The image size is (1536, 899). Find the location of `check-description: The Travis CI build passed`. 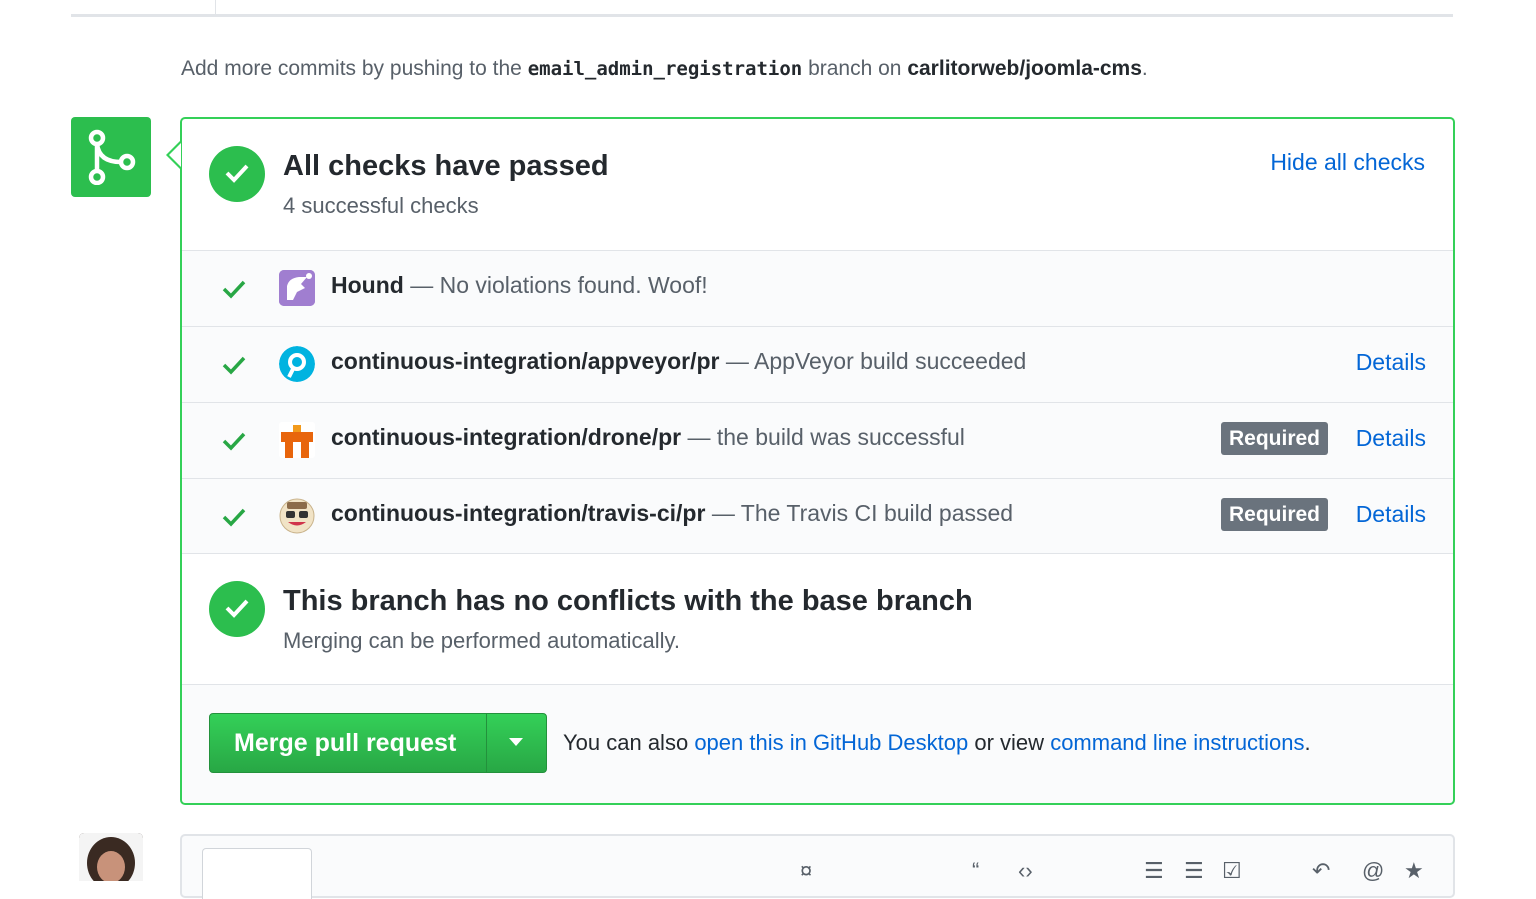

check-description: The Travis CI build passed is located at coordinates (877, 513).